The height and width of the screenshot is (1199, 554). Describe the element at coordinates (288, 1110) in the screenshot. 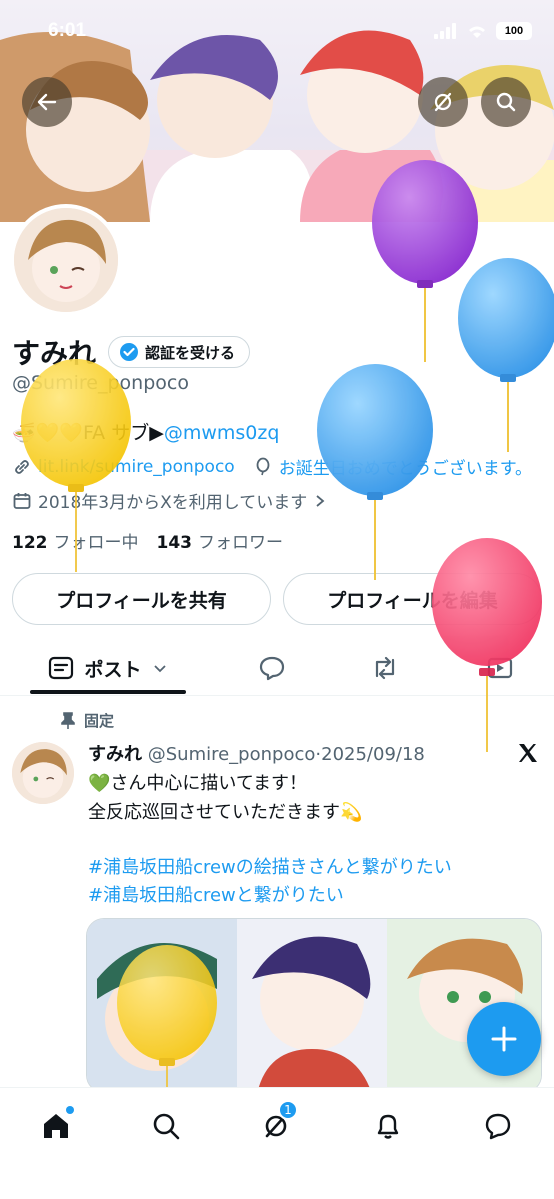

I see `notification-badge: 1` at that location.